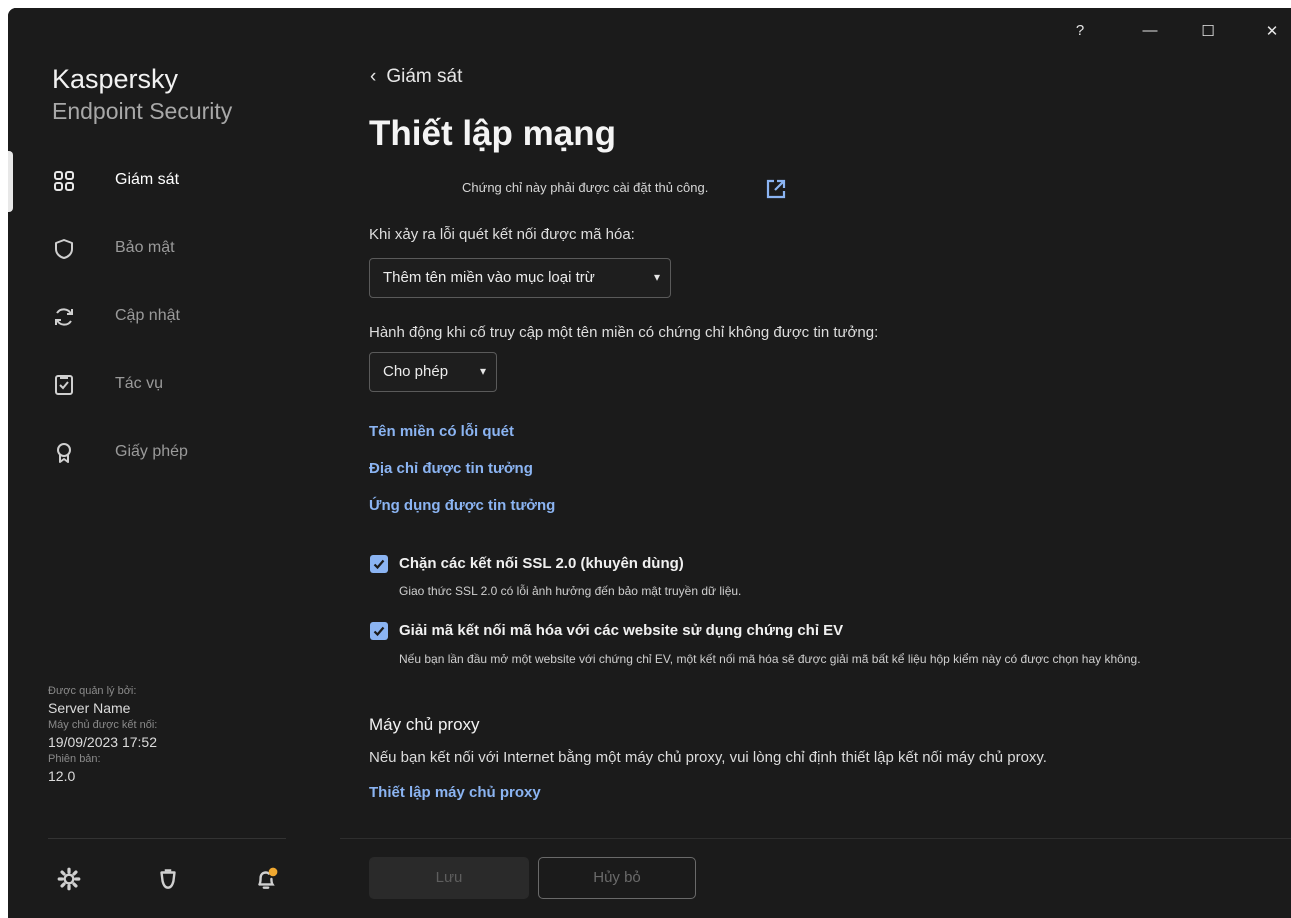 The width and height of the screenshot is (1291, 918). I want to click on sidebar-item-license: Giấy phép, so click(173, 453).